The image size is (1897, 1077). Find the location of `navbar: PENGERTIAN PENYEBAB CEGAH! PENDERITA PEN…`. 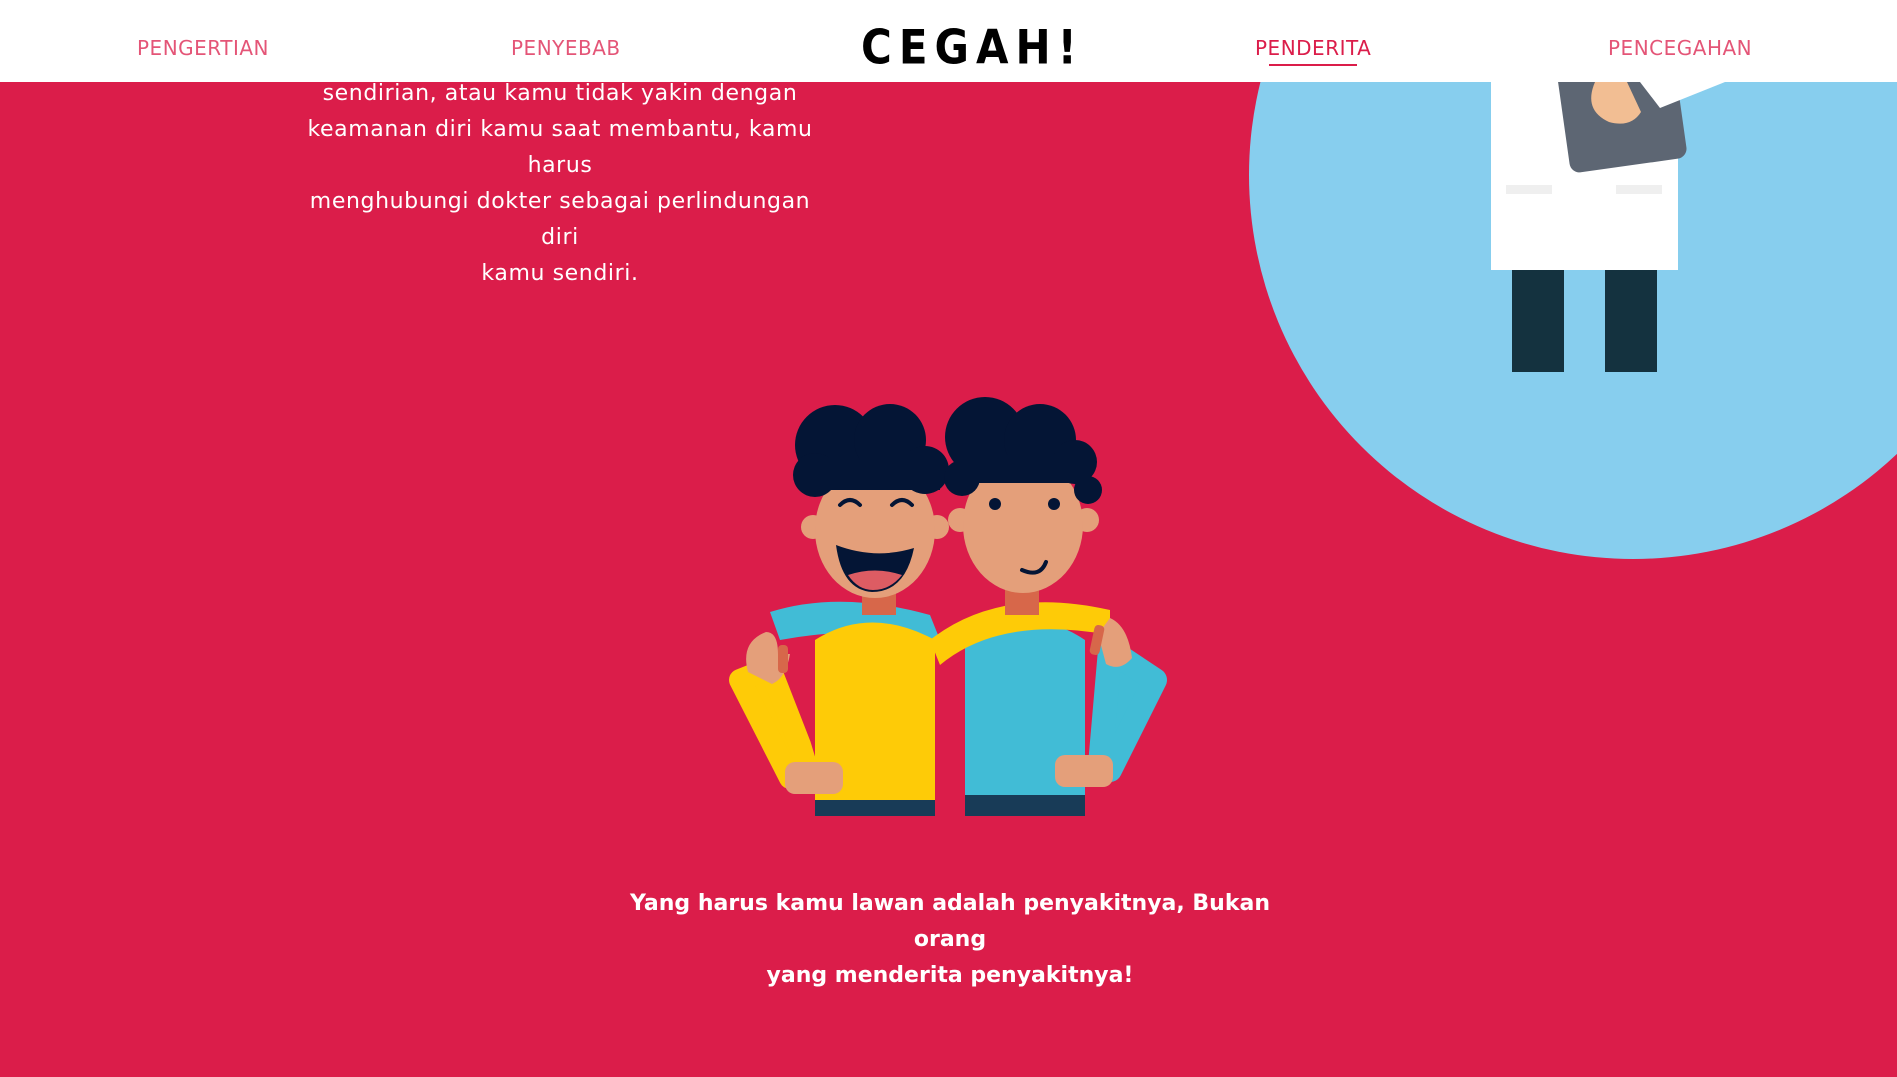

navbar: PENGERTIAN PENYEBAB CEGAH! PENDERITA PEN… is located at coordinates (948, 41).